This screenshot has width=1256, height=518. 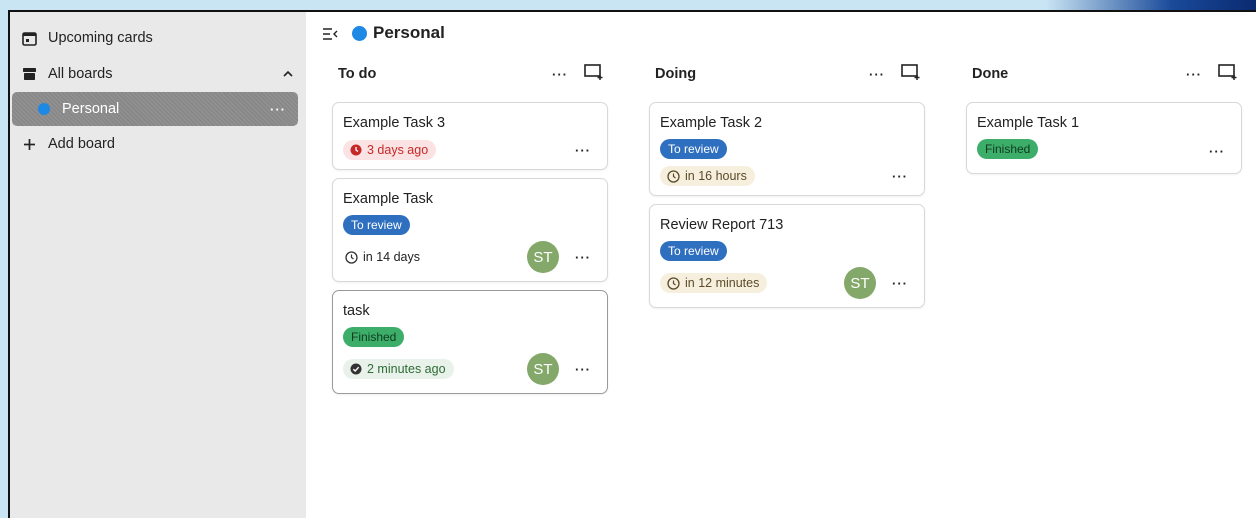 I want to click on due-date-text: 3 days ago, so click(x=398, y=150).